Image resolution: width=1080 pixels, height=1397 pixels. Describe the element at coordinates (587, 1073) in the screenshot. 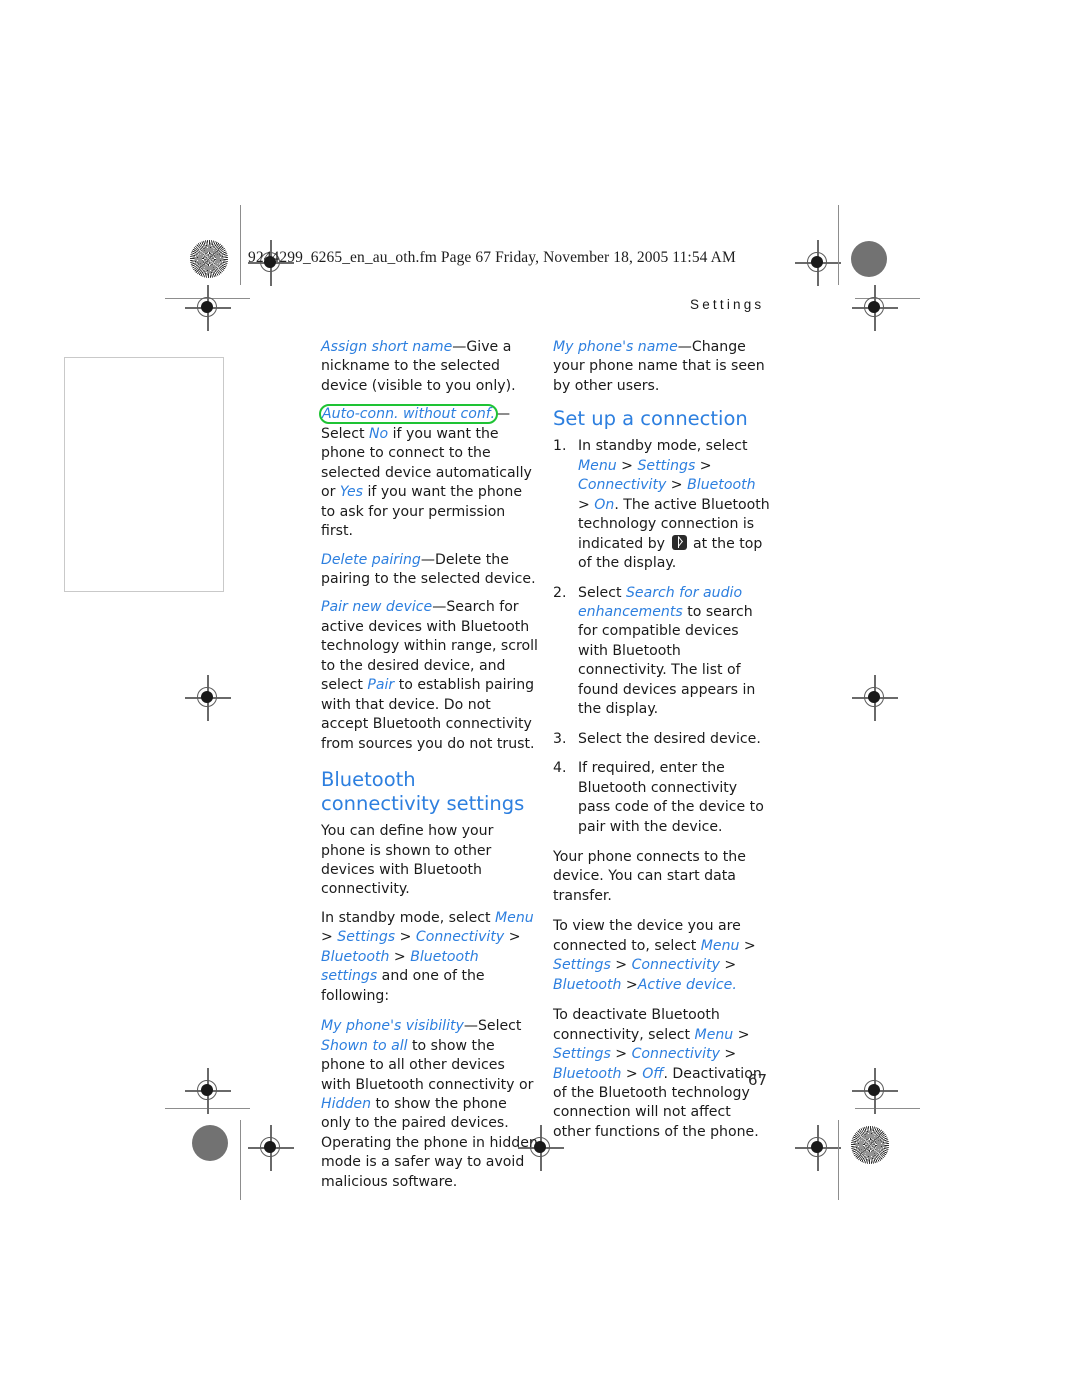

I see `deact-bluetooth: Bluetooth` at that location.